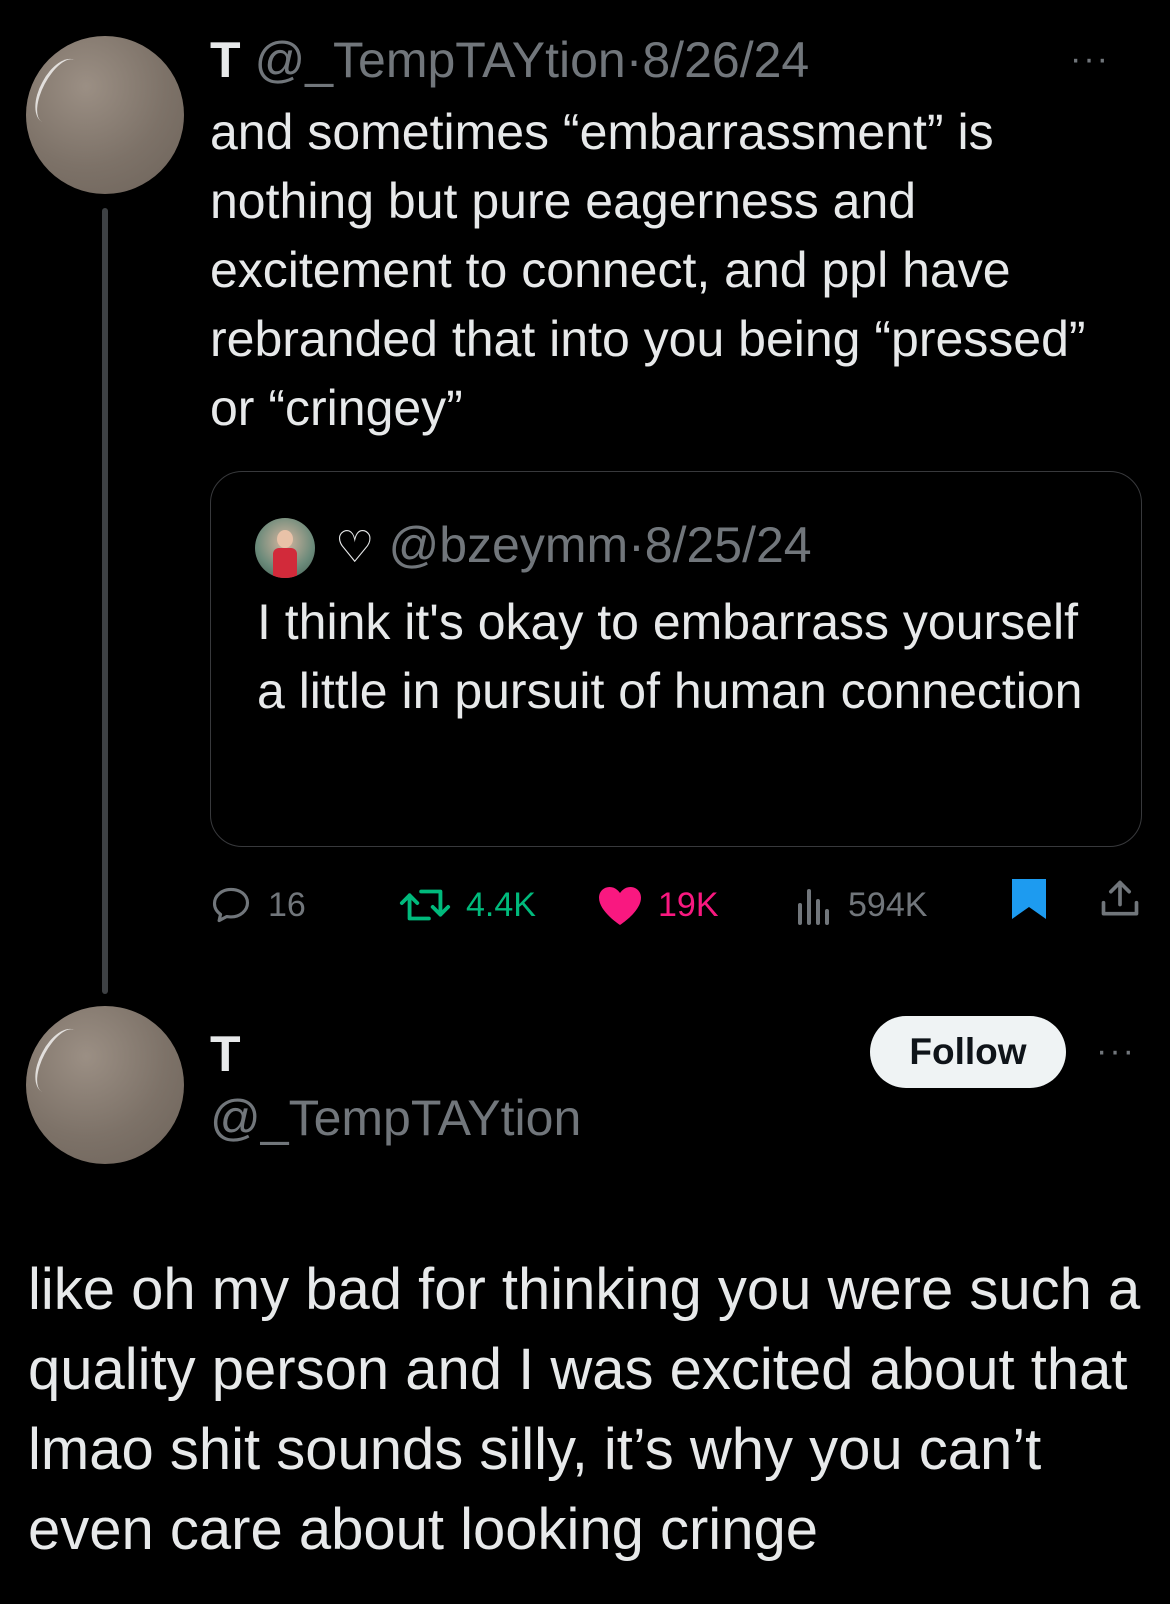  I want to click on tweet-date: 8/26/24, so click(725, 60).